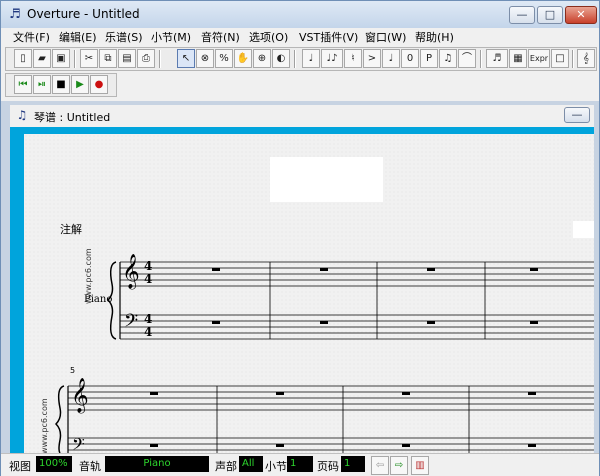  I want to click on title-bar: ♬ Overture - Untitled — □ ✕, so click(300, 14).